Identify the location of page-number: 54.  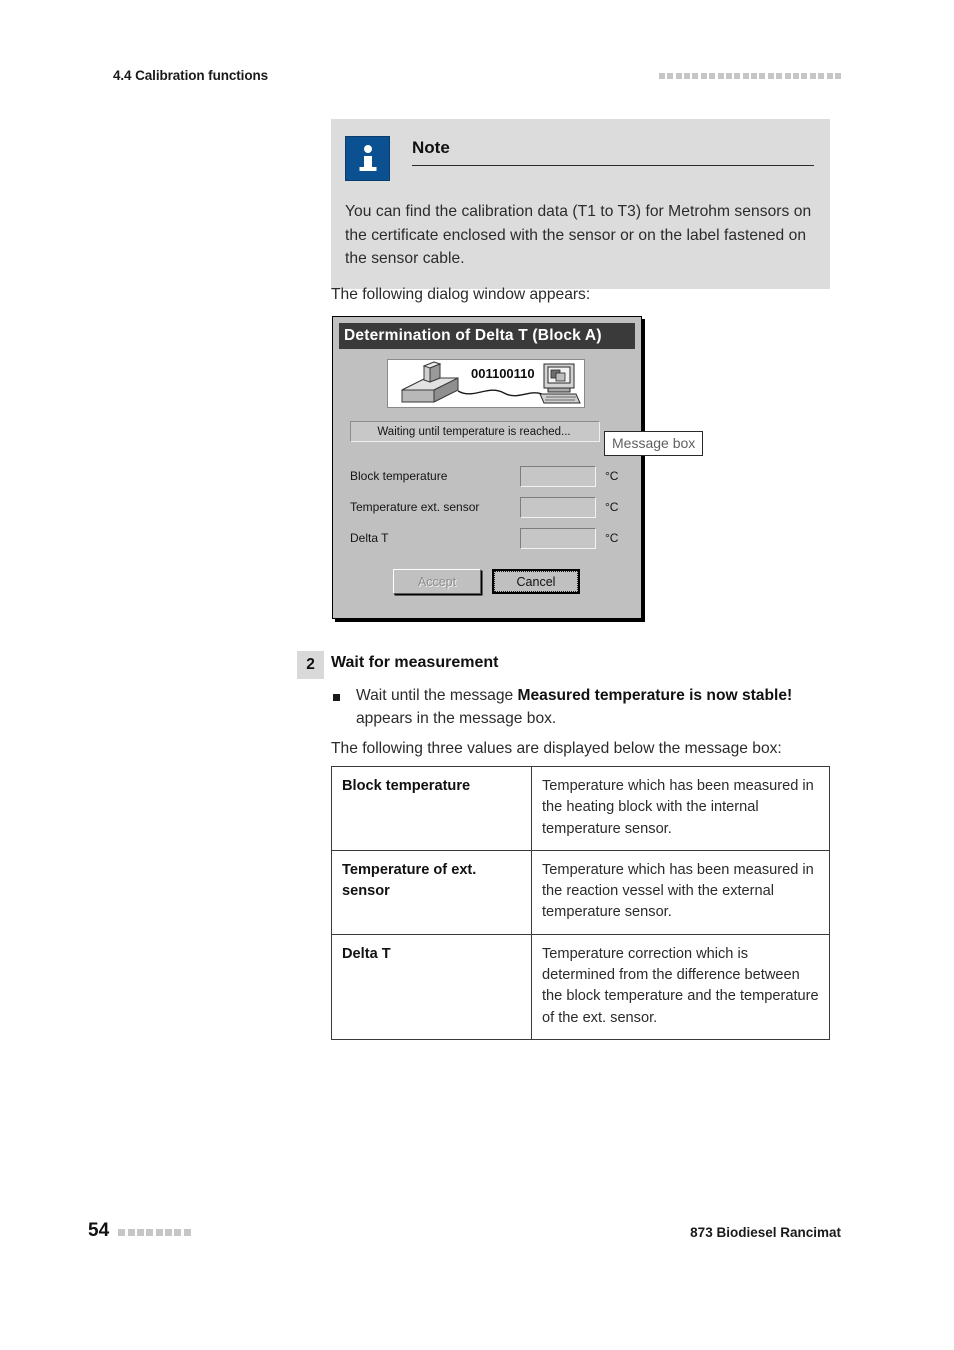
(99, 1230).